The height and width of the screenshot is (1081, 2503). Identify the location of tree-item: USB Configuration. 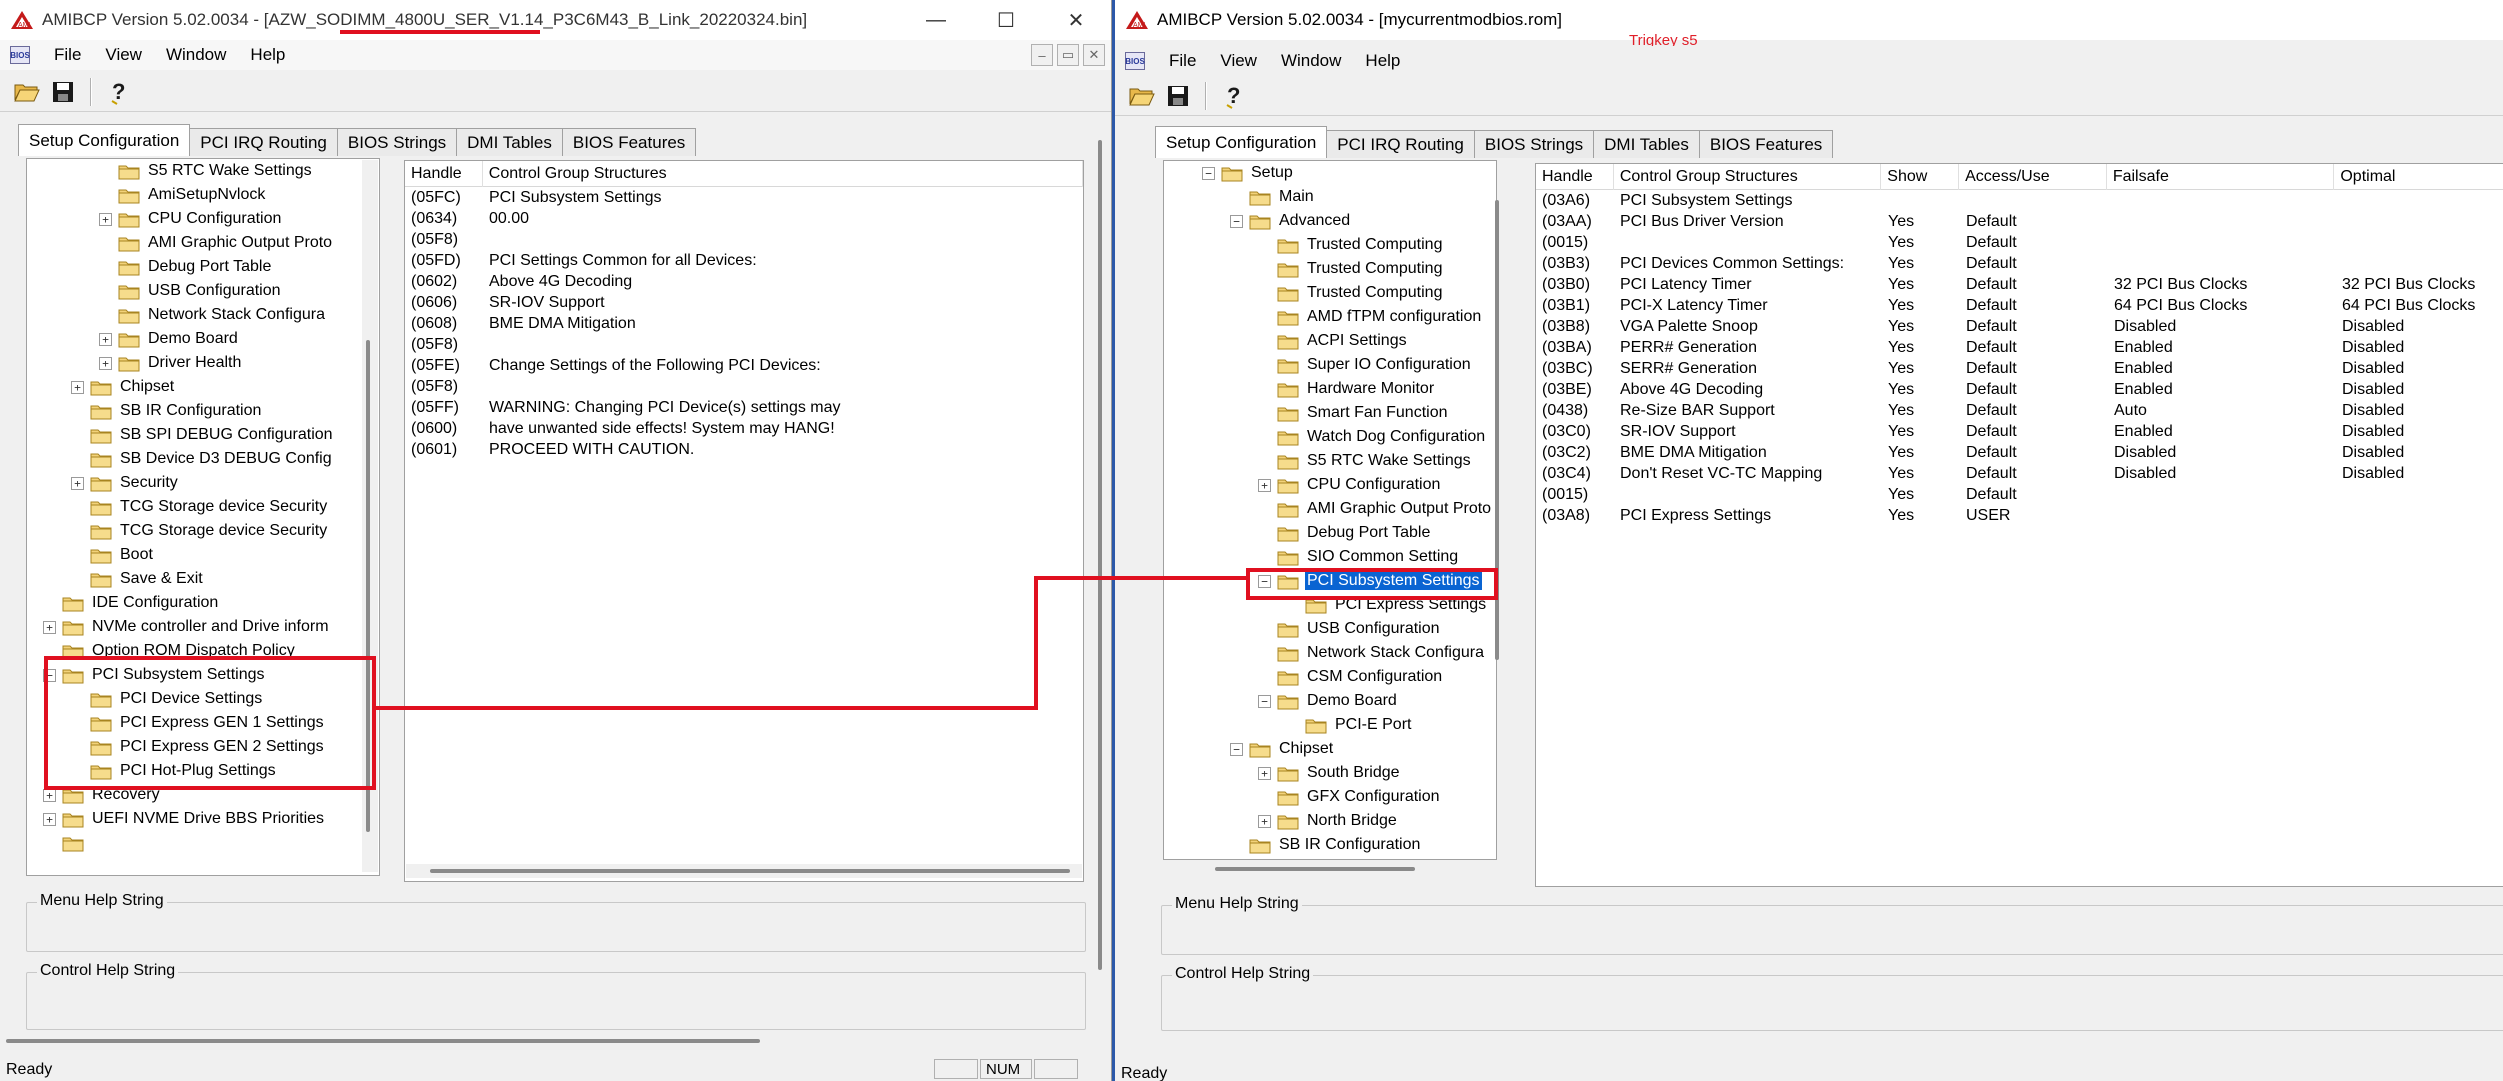
(1350, 629).